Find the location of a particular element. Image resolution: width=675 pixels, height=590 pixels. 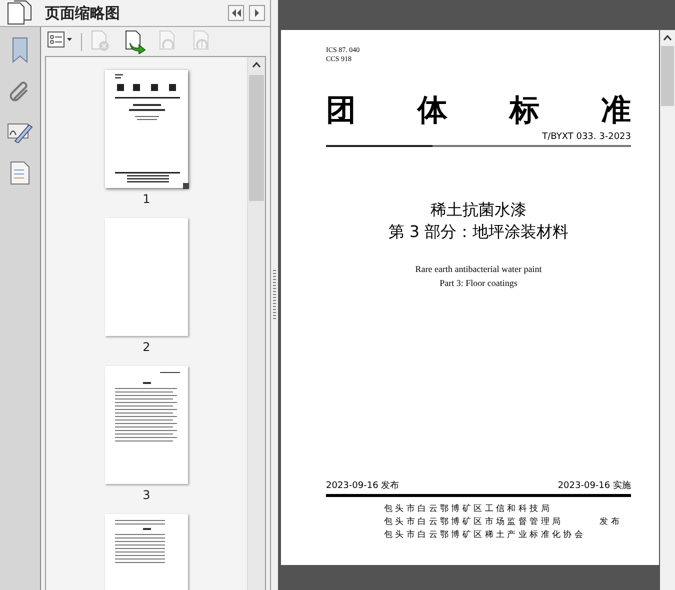

page-number: 2 is located at coordinates (146, 347).